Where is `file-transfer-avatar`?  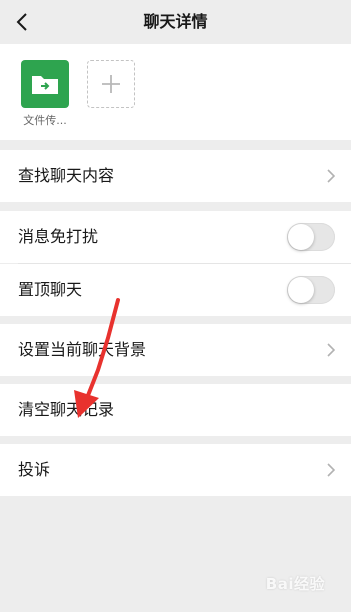
file-transfer-avatar is located at coordinates (45, 84).